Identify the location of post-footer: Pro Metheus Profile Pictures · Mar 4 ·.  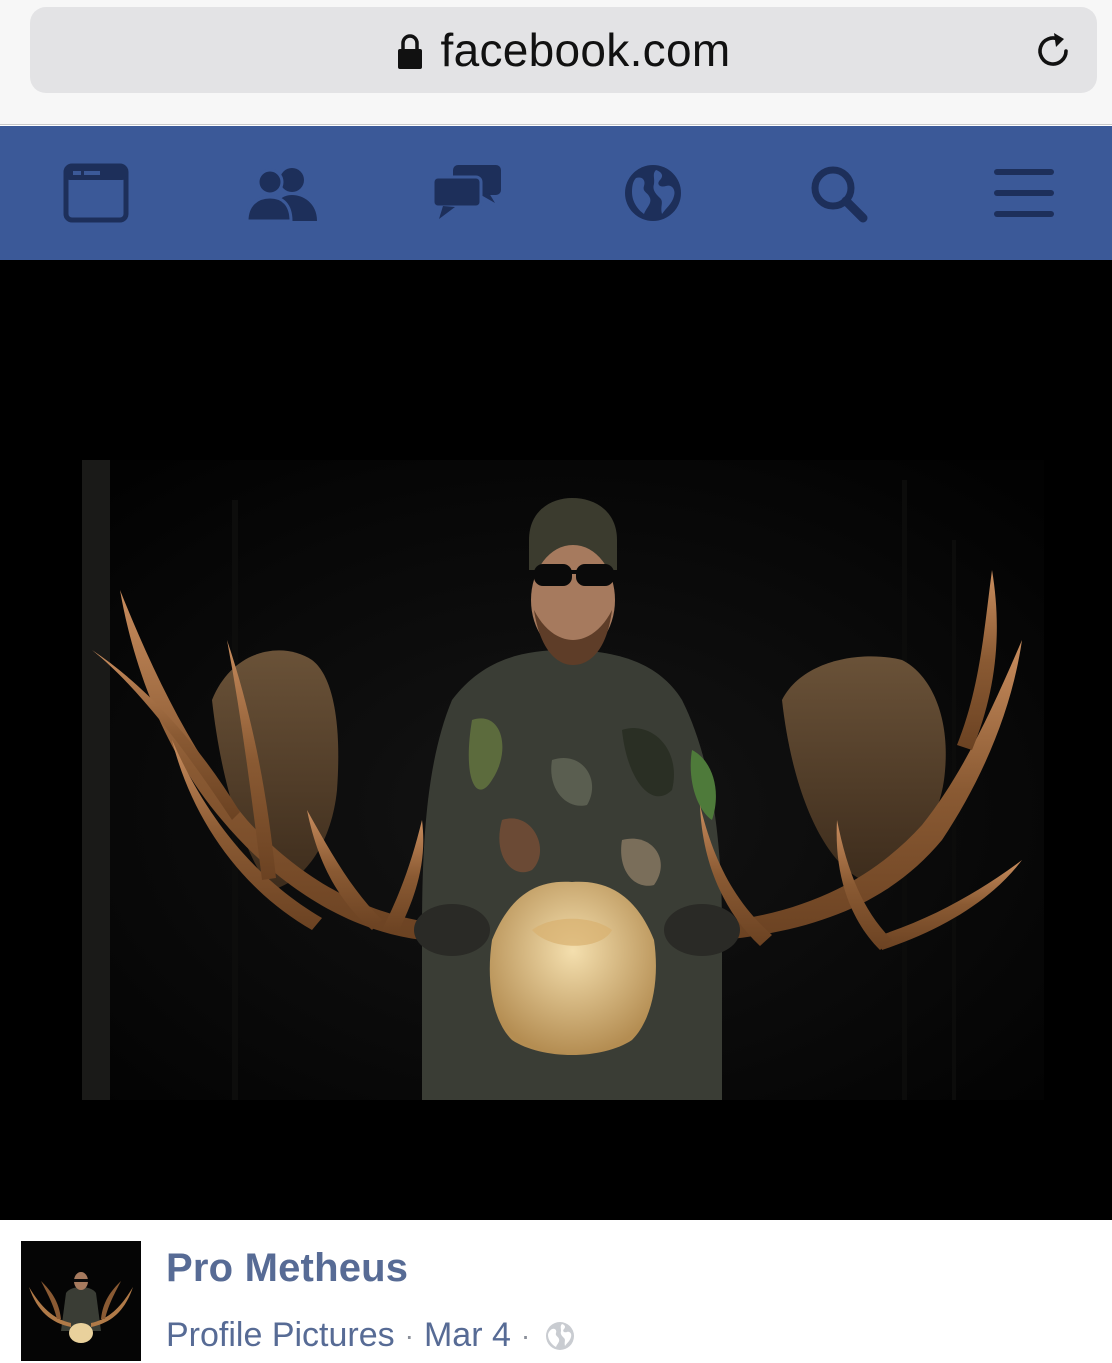
(556, 1291).